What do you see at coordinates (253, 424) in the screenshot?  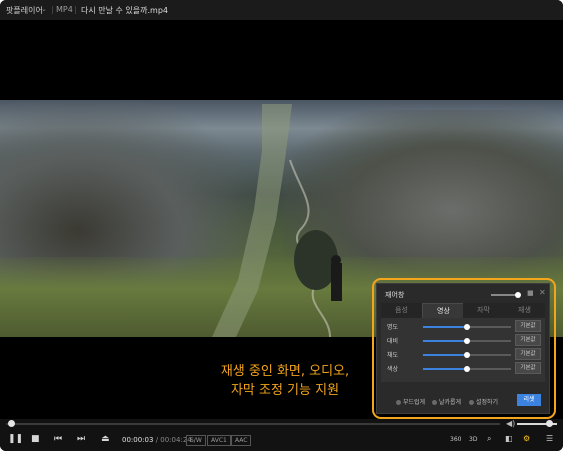 I see `seek-track` at bounding box center [253, 424].